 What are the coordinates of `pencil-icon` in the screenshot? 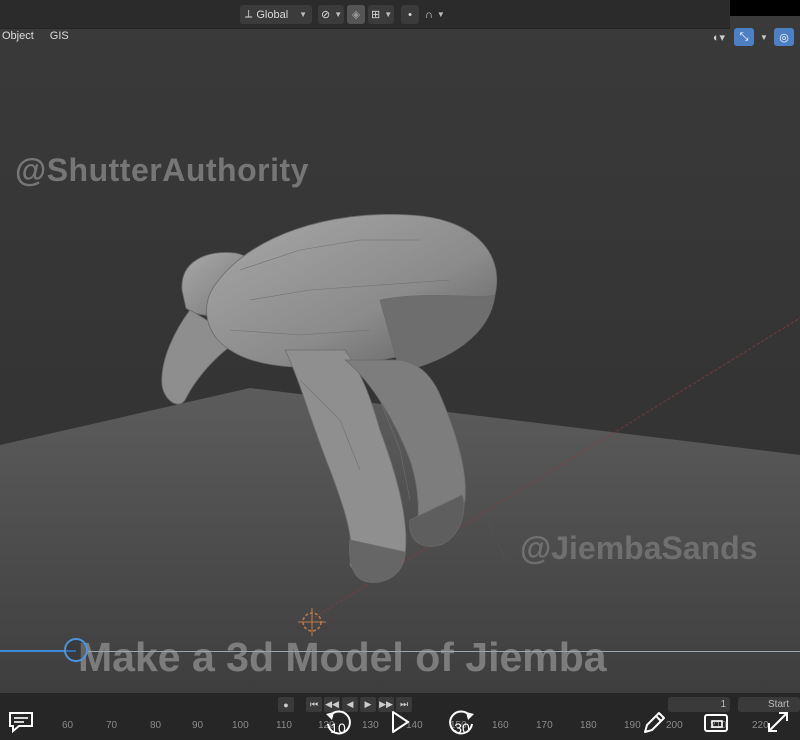 It's located at (654, 722).